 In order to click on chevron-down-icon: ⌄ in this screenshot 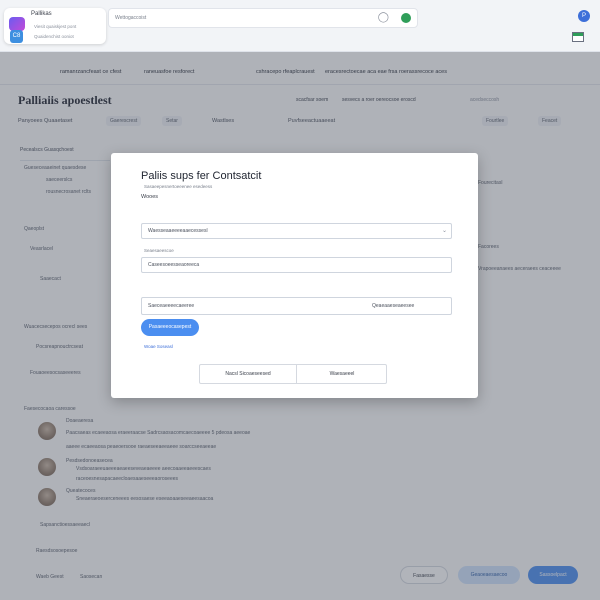, I will do `click(444, 231)`.